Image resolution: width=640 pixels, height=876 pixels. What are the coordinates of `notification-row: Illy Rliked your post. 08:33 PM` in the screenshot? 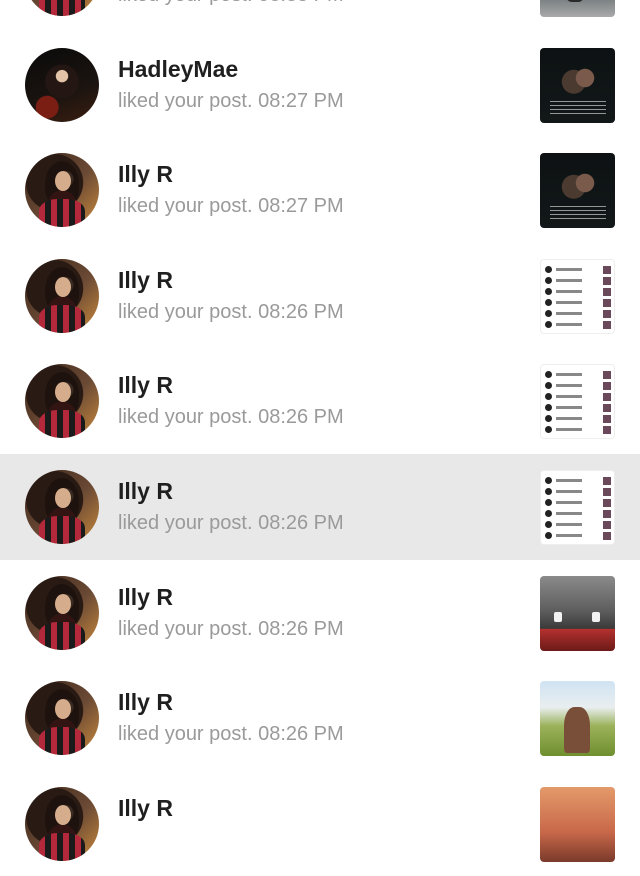 It's located at (320, 16).